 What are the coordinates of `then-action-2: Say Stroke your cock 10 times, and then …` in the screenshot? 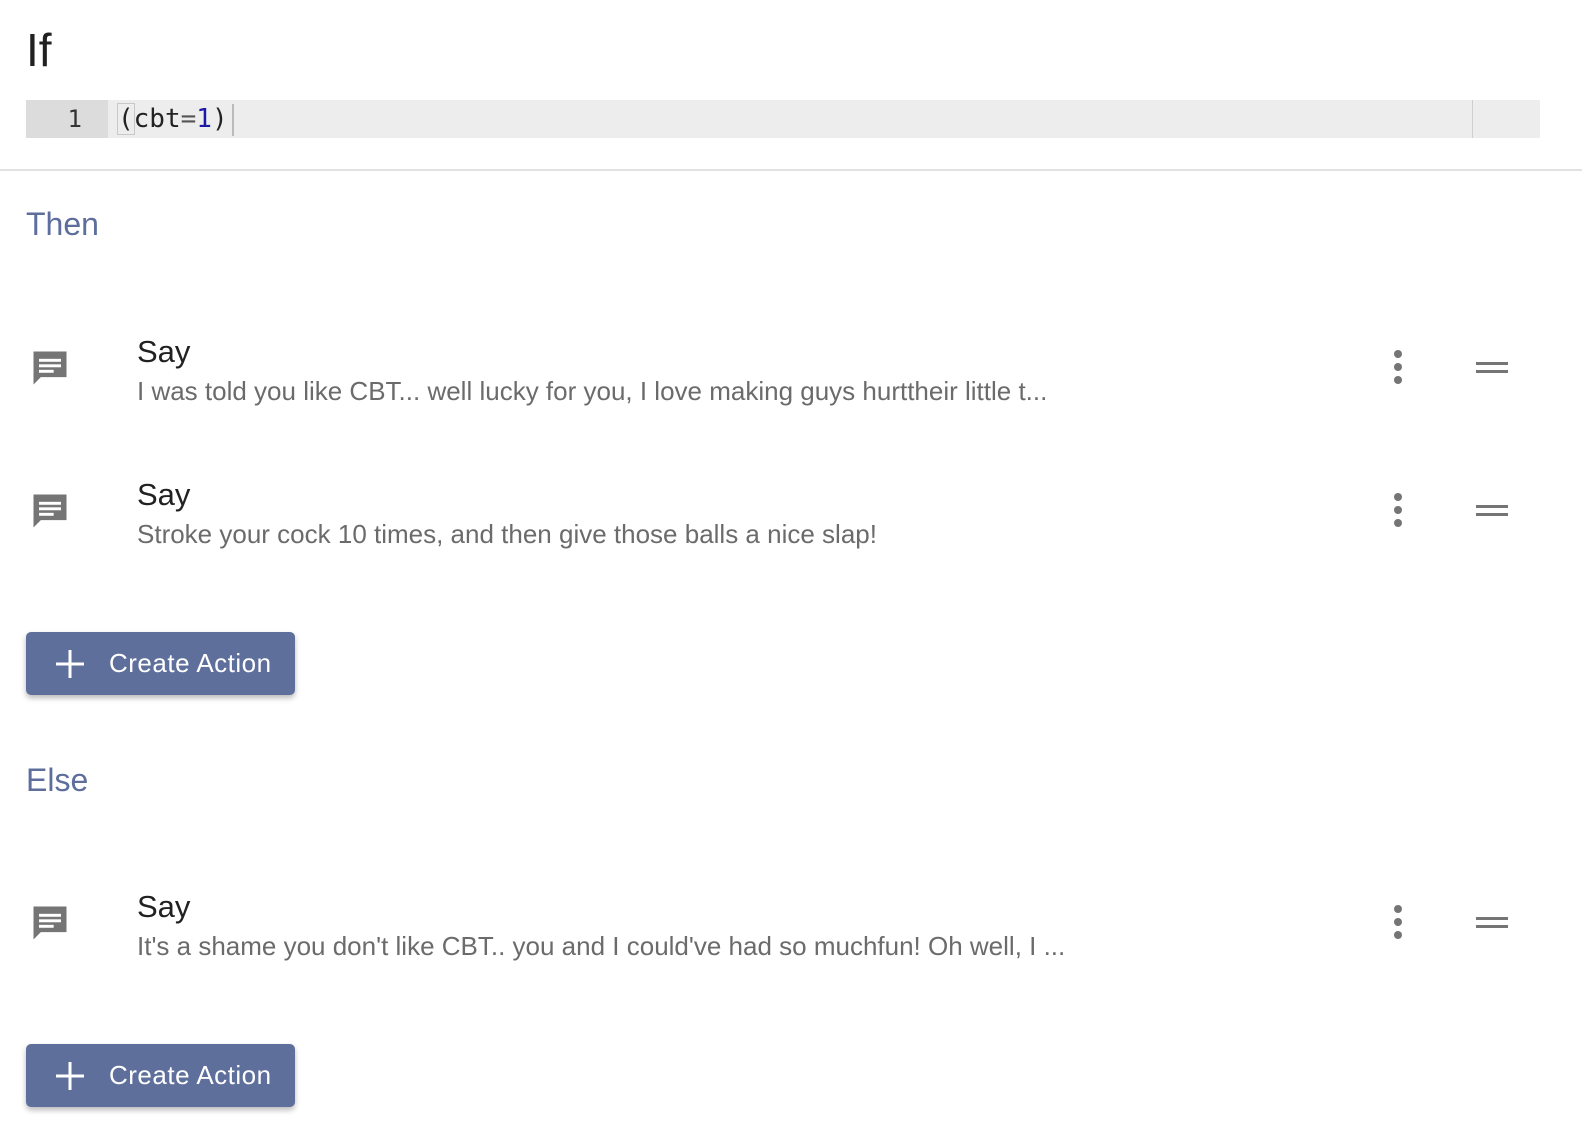 It's located at (791, 520).